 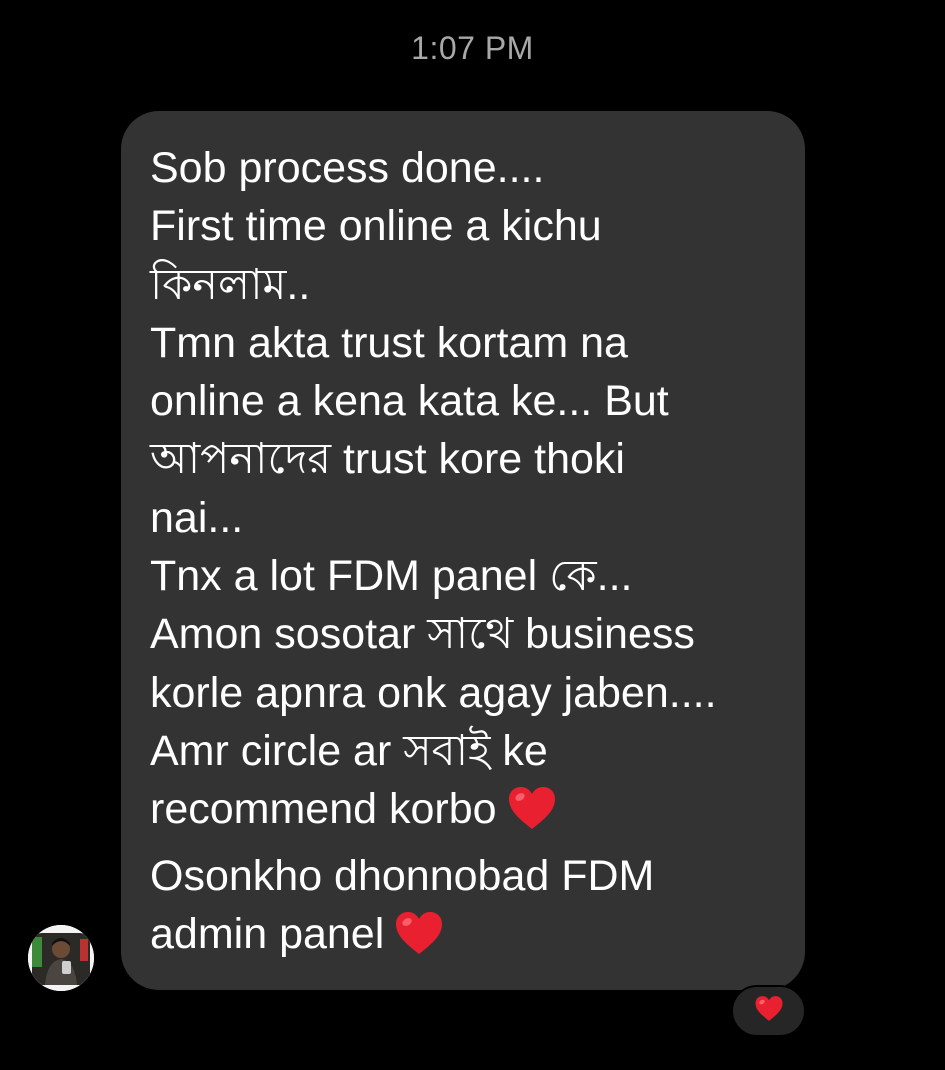 I want to click on message-line: Amon sosotar সাথে business, so click(x=422, y=634).